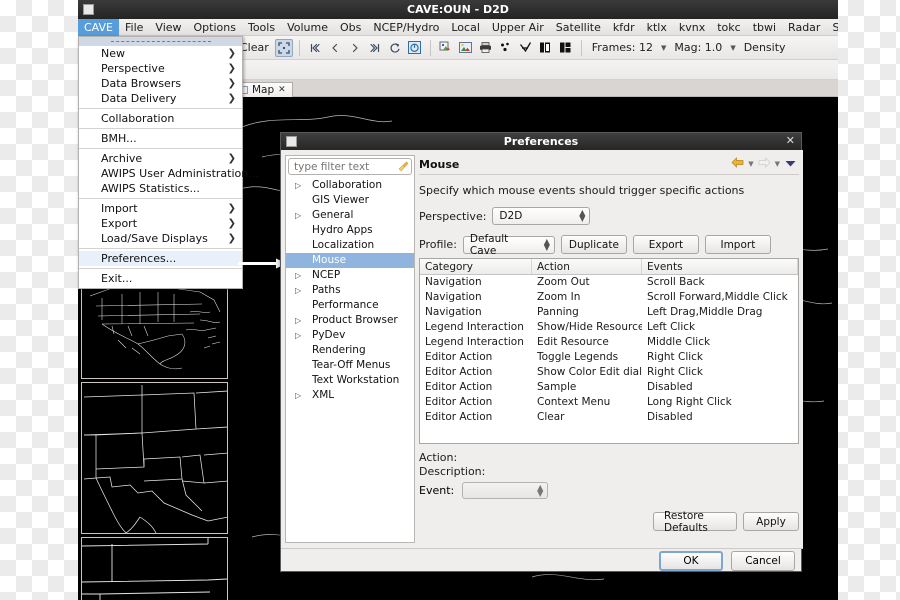 The image size is (900, 600). Describe the element at coordinates (350, 185) in the screenshot. I see `tree-item-collaboration: ▷ Collaboration` at that location.